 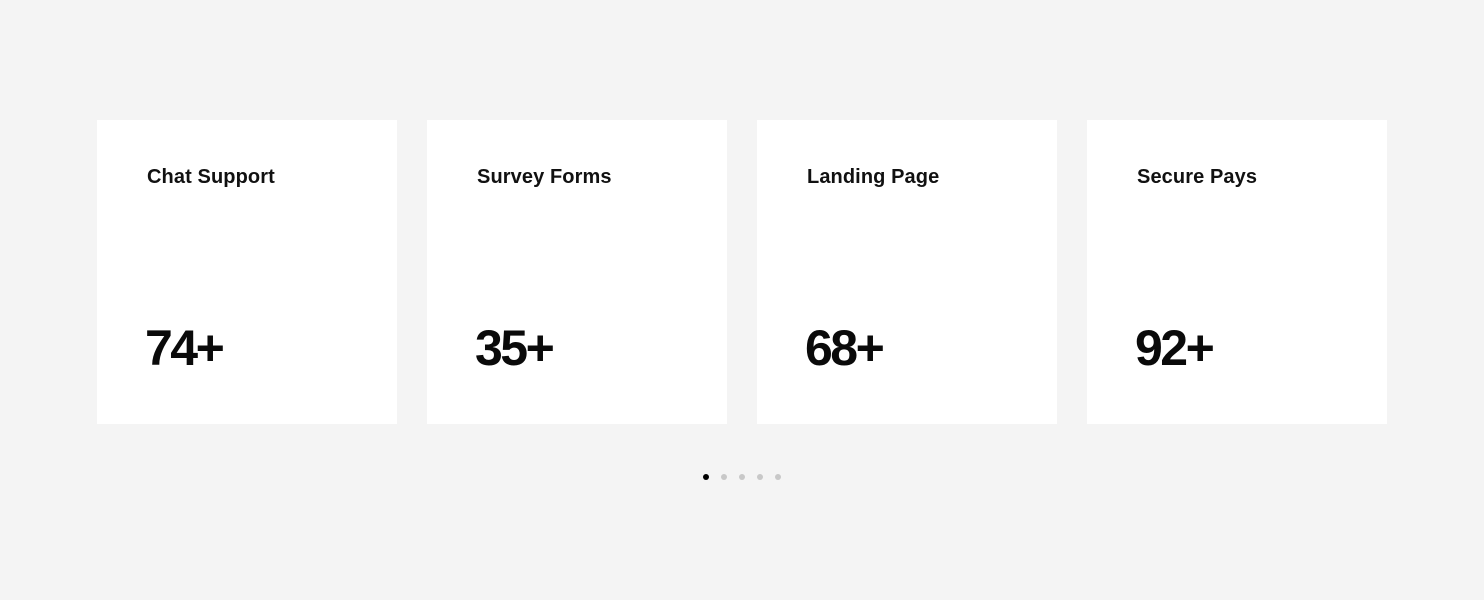 I want to click on stat-card-title: Landing Page, so click(x=873, y=177).